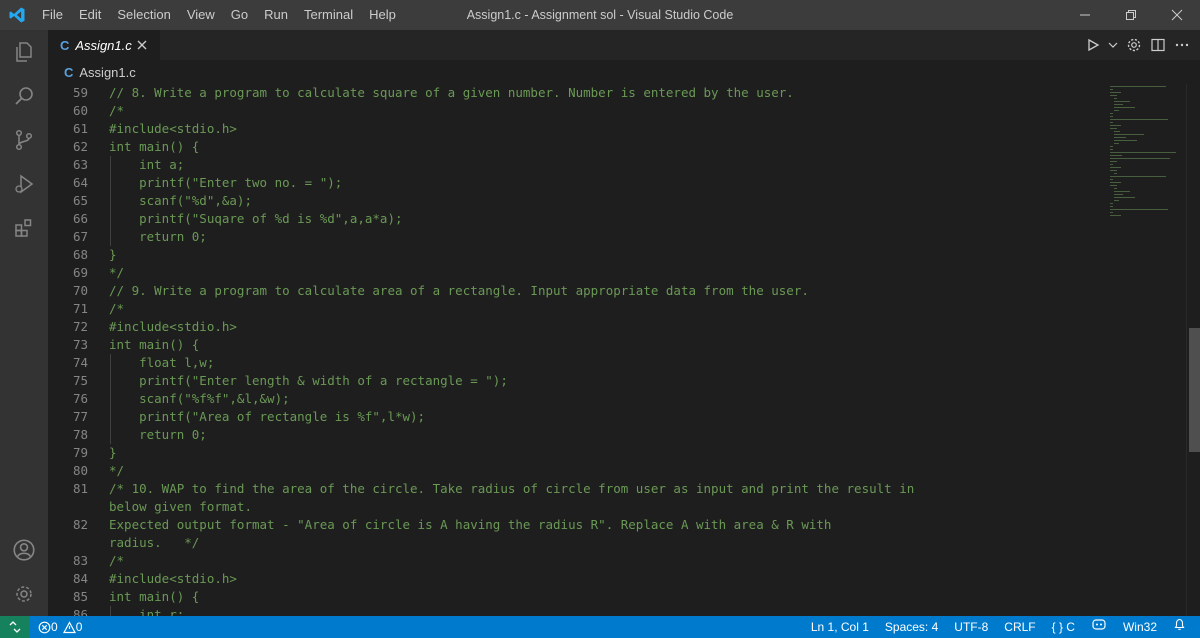 This screenshot has width=1200, height=638. What do you see at coordinates (24, 228) in the screenshot?
I see `extensions-icon` at bounding box center [24, 228].